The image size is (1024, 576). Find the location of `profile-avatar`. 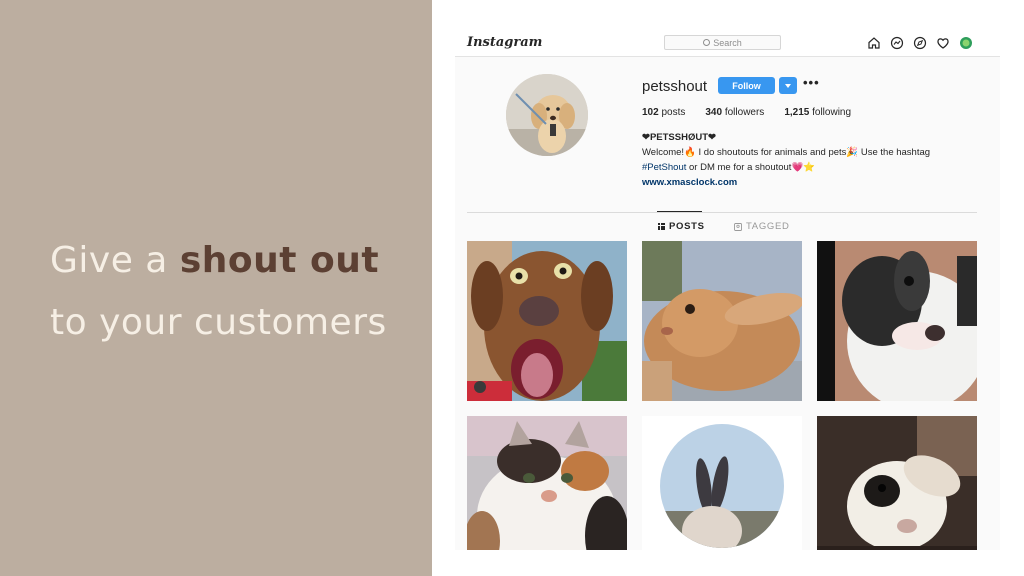

profile-avatar is located at coordinates (547, 115).